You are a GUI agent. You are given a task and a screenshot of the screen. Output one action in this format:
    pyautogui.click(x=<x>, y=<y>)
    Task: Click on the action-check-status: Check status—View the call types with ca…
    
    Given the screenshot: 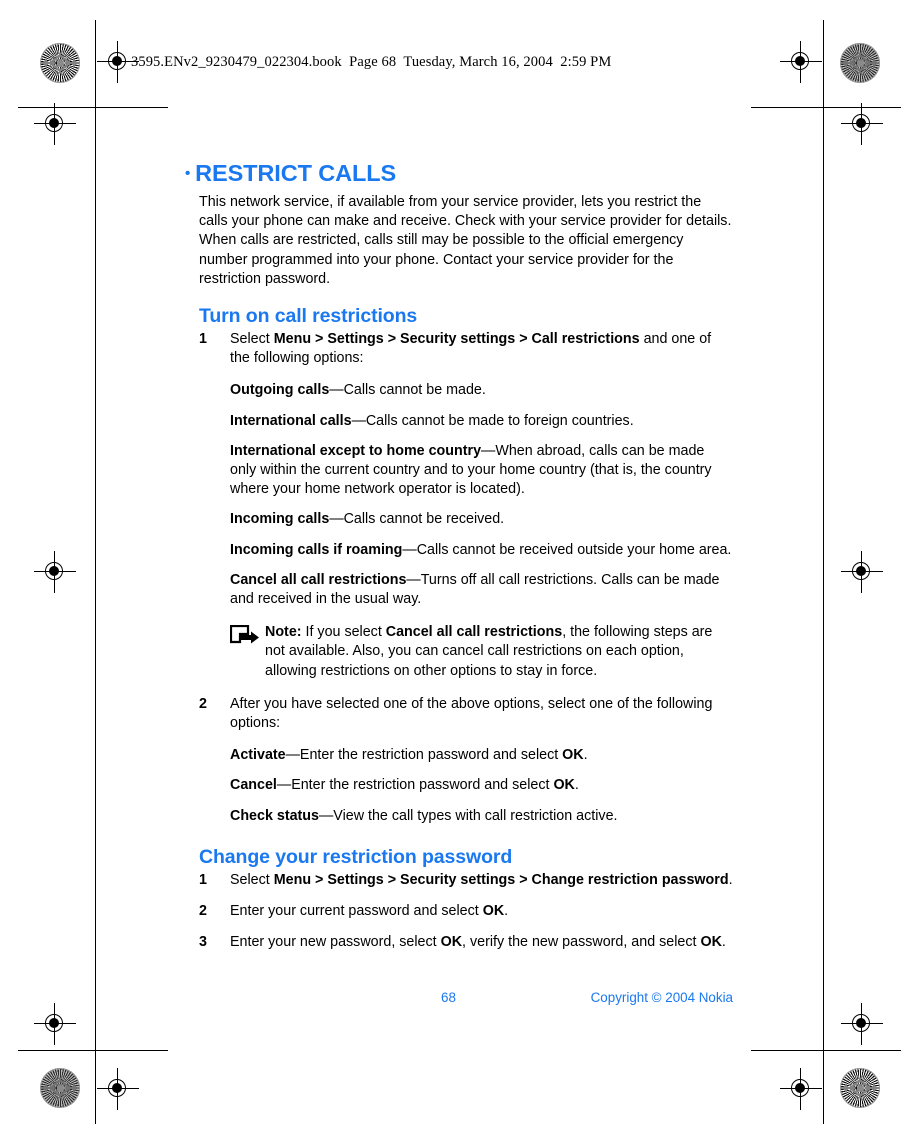 What is the action you would take?
    pyautogui.click(x=481, y=811)
    